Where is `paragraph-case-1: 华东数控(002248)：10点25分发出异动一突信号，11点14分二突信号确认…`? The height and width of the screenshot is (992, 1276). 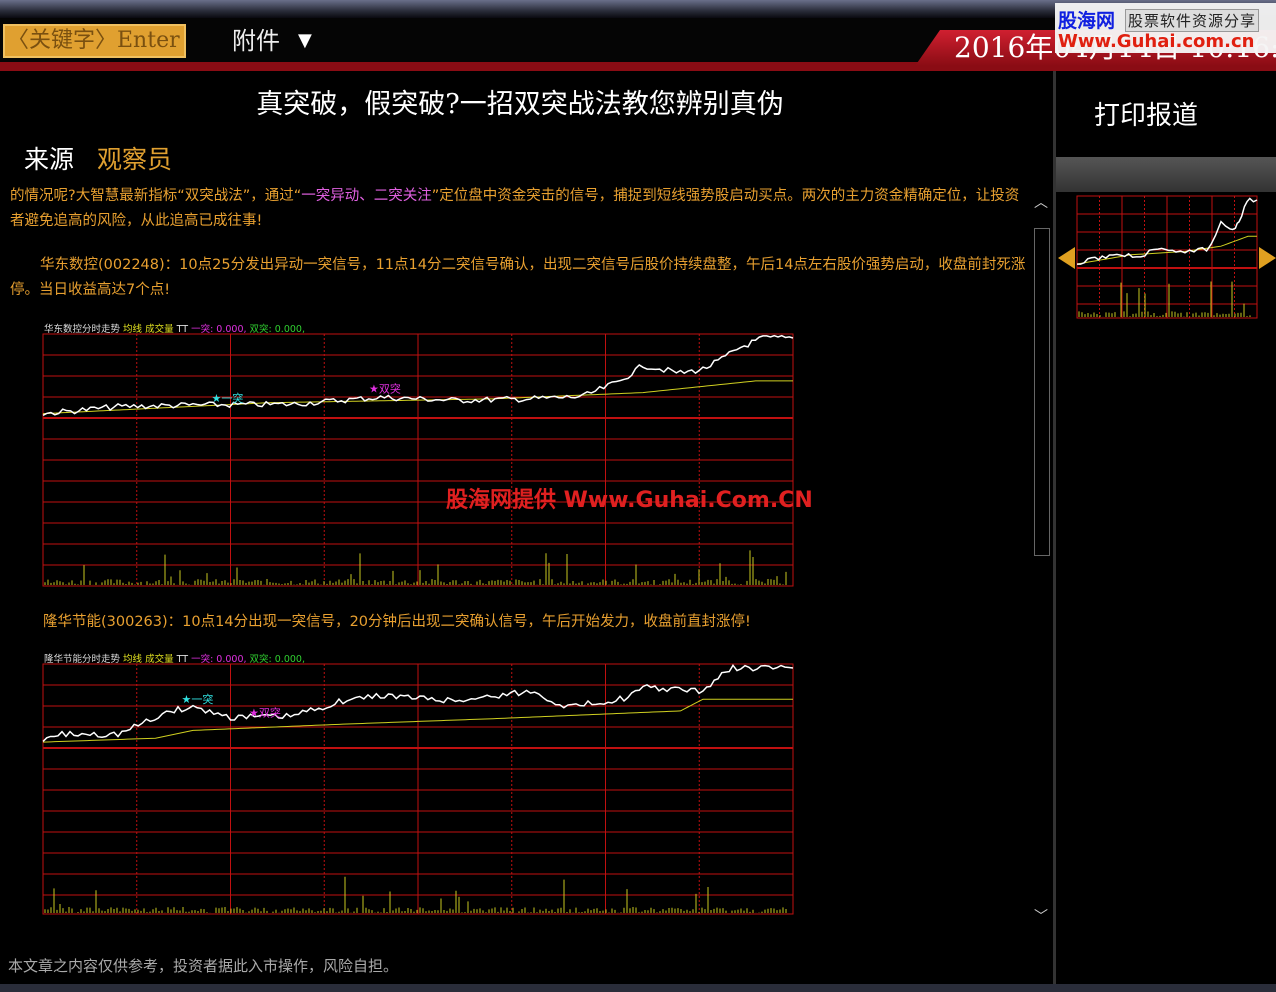 paragraph-case-1: 华东数控(002248)：10点25分发出异动一突信号，11点14分二突信号确认… is located at coordinates (518, 277).